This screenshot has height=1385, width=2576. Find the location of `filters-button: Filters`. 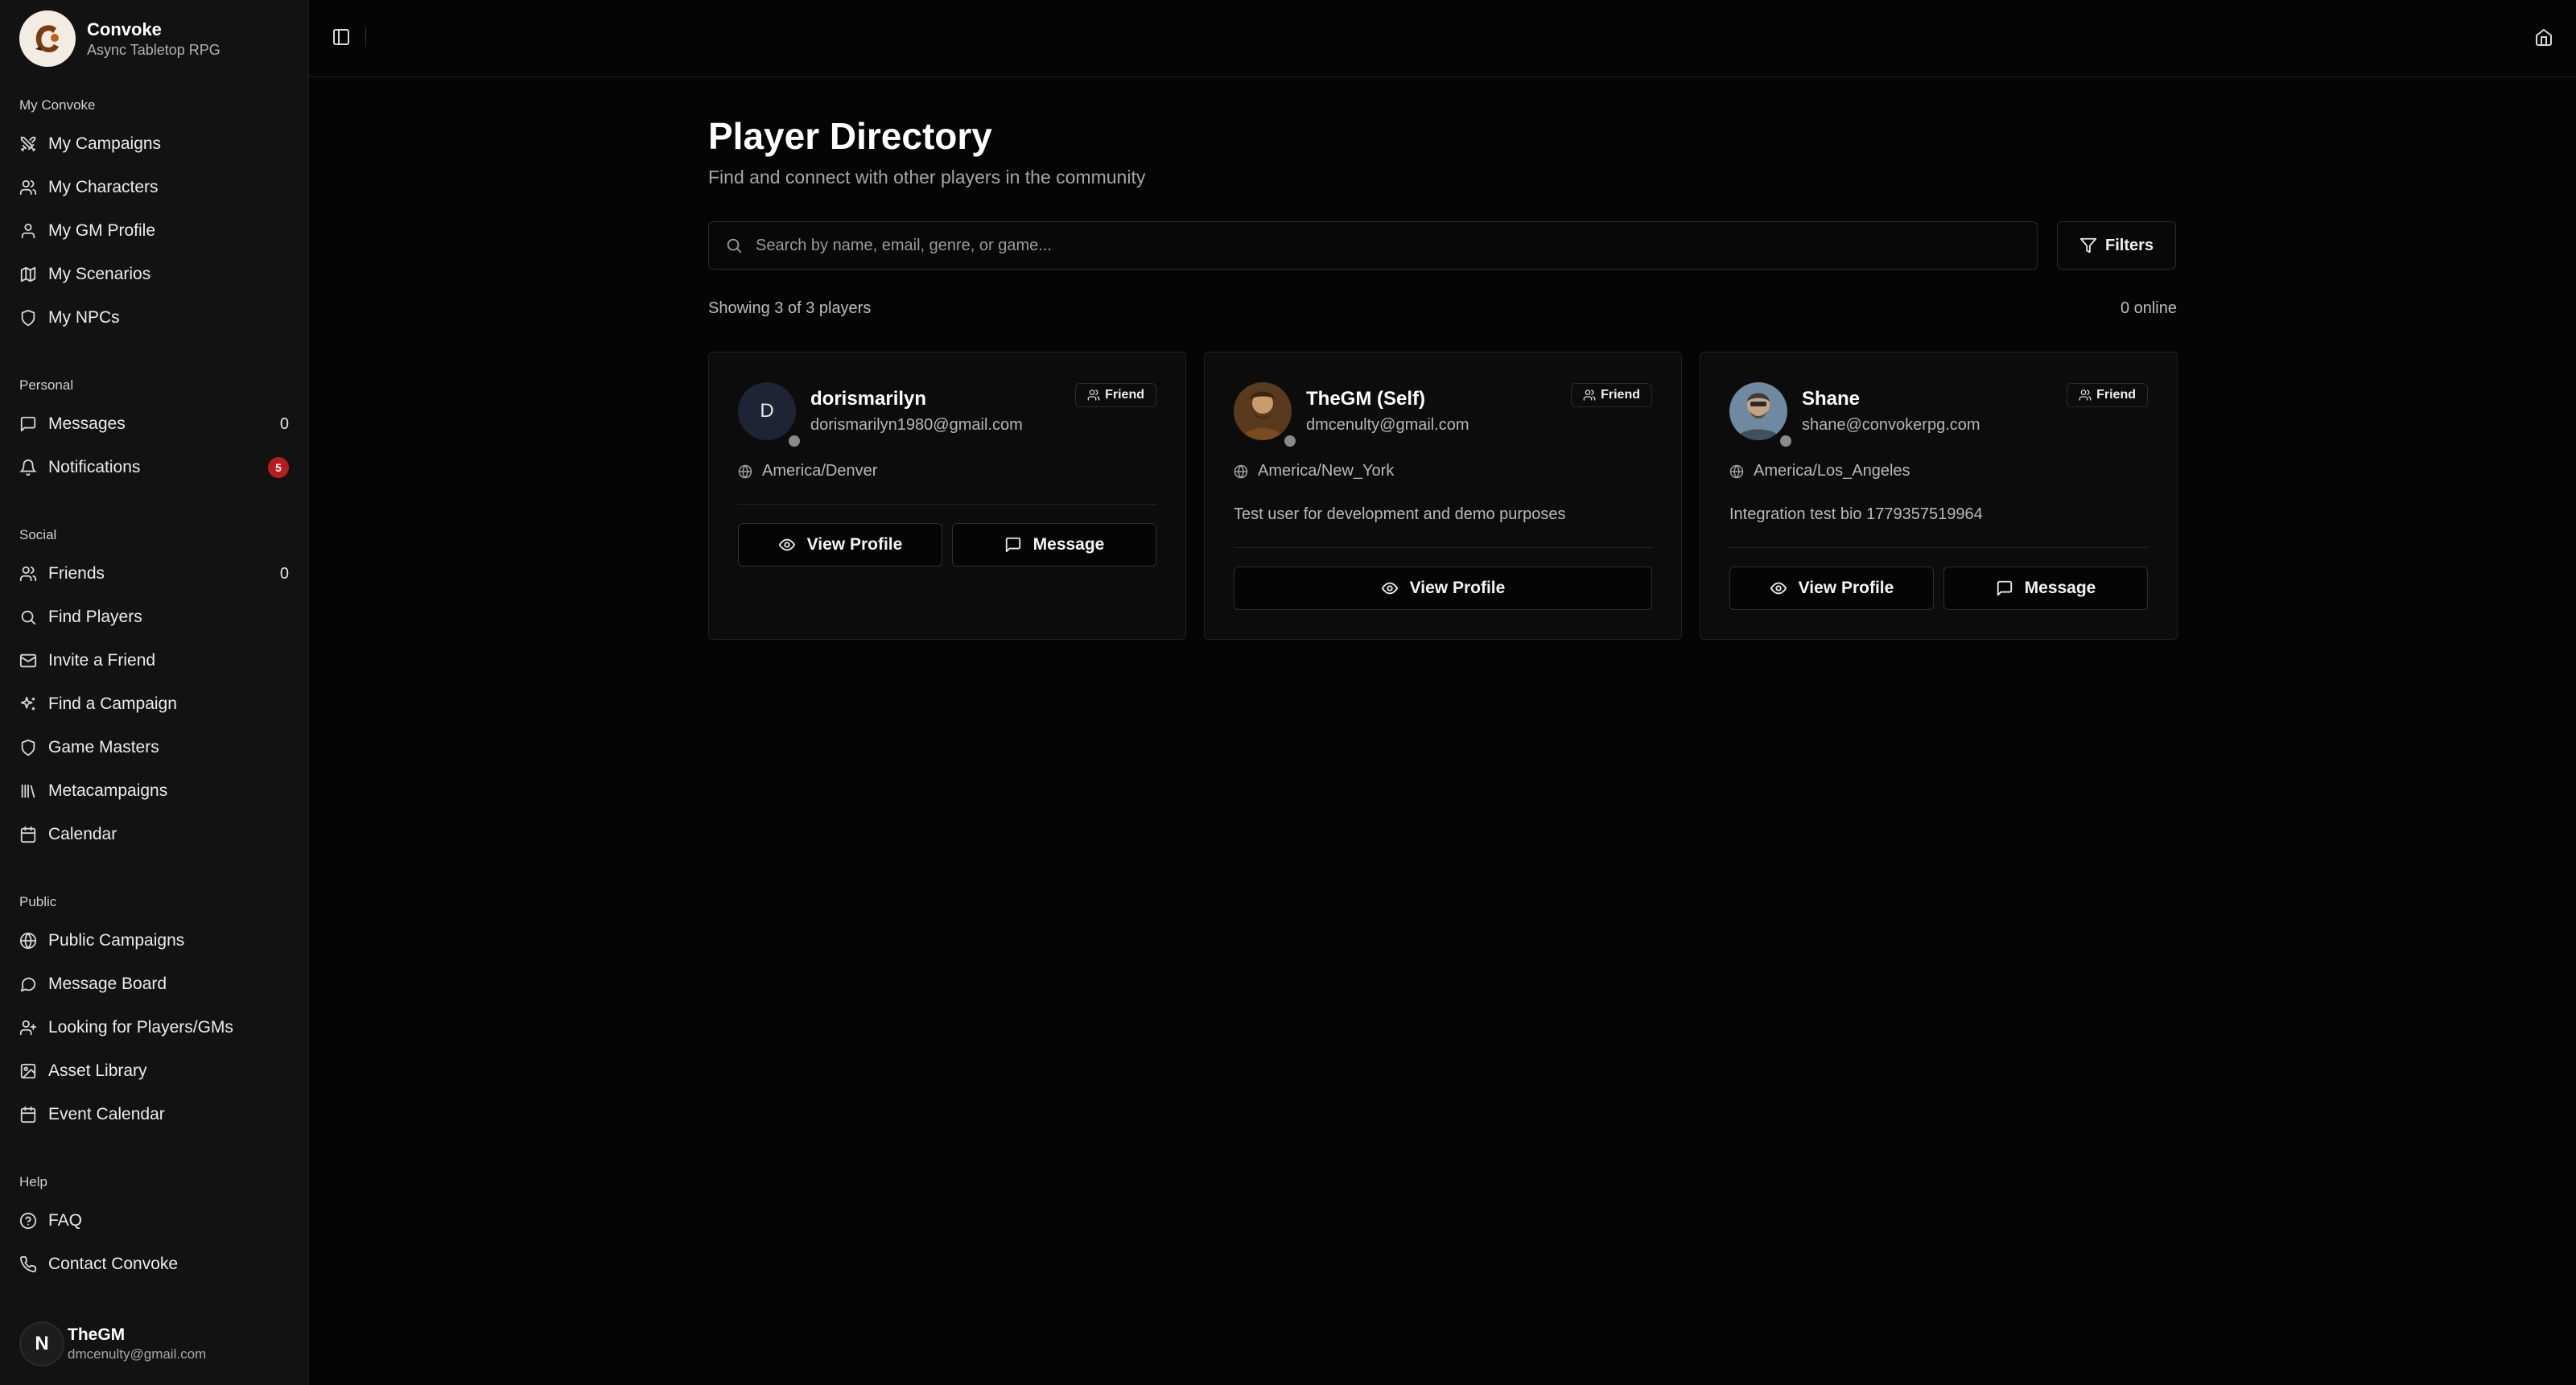

filters-button: Filters is located at coordinates (2116, 245).